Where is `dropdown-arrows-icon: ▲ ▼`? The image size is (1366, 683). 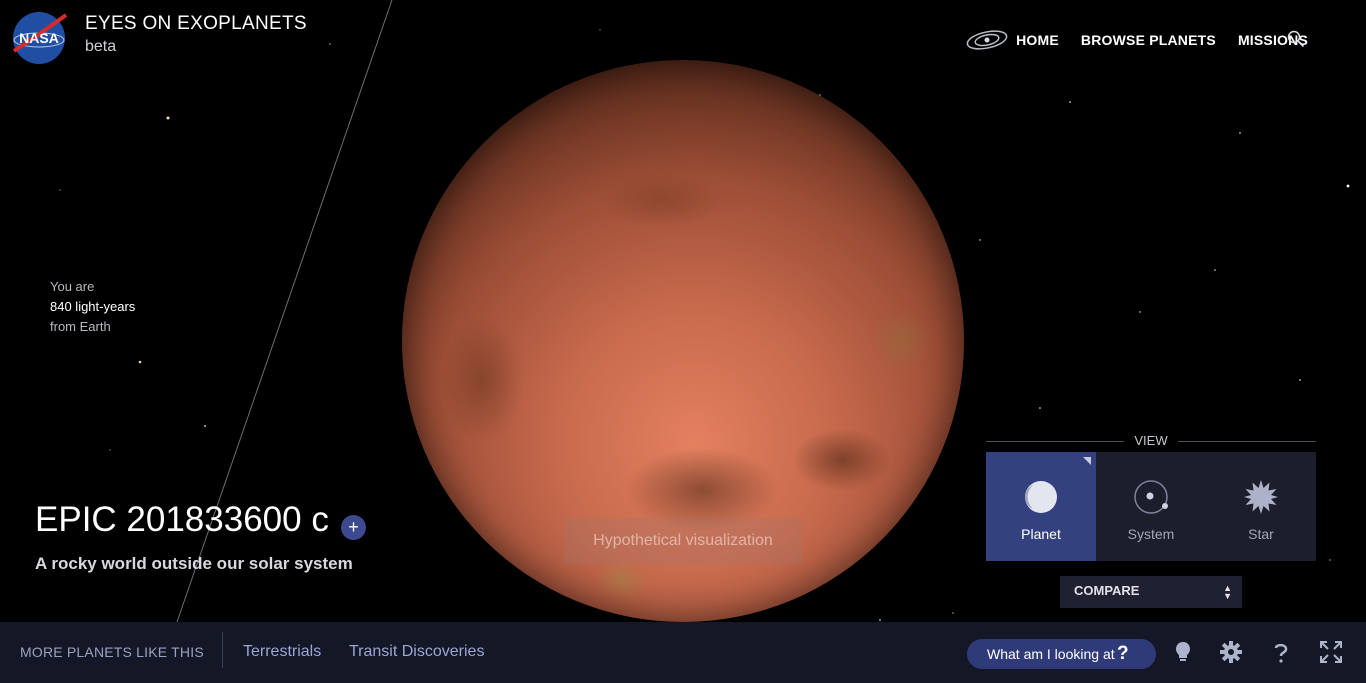 dropdown-arrows-icon: ▲ ▼ is located at coordinates (1227, 592).